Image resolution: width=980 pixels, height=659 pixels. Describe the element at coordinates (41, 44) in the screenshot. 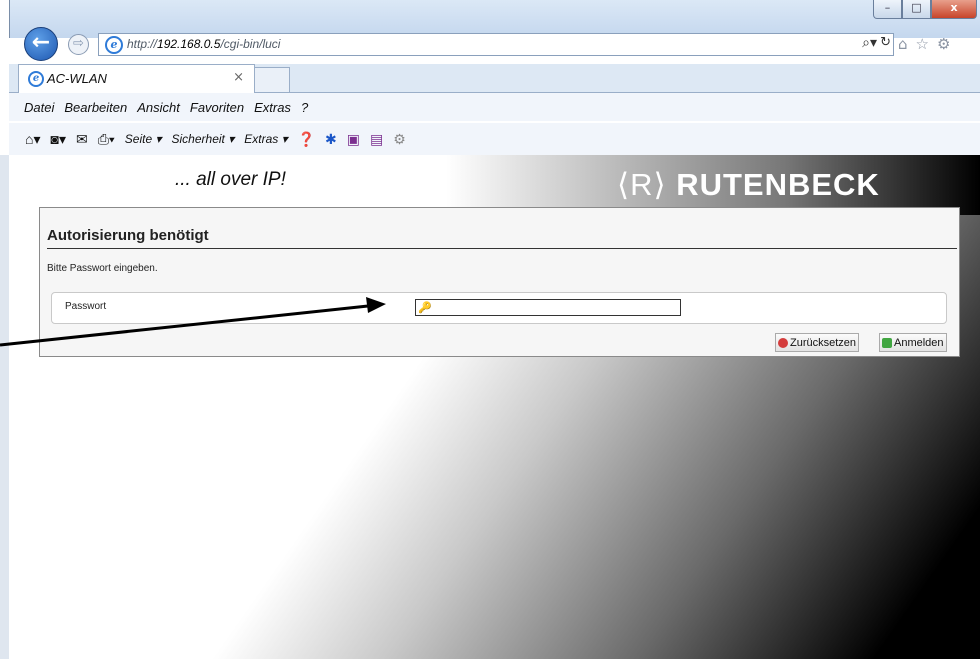

I see `back-button: ←` at that location.